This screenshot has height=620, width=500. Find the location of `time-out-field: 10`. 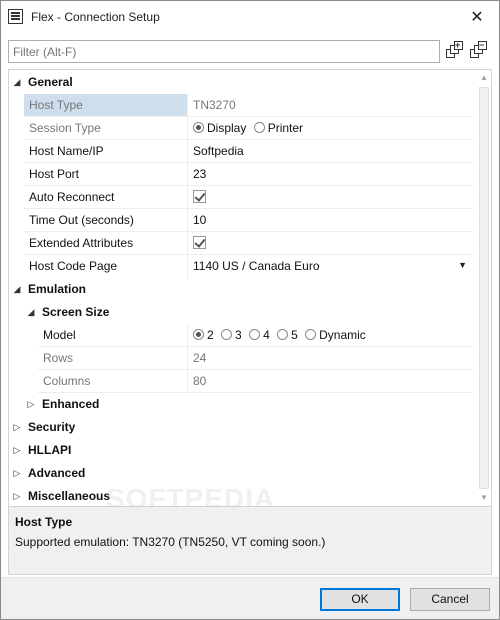

time-out-field: 10 is located at coordinates (330, 220).